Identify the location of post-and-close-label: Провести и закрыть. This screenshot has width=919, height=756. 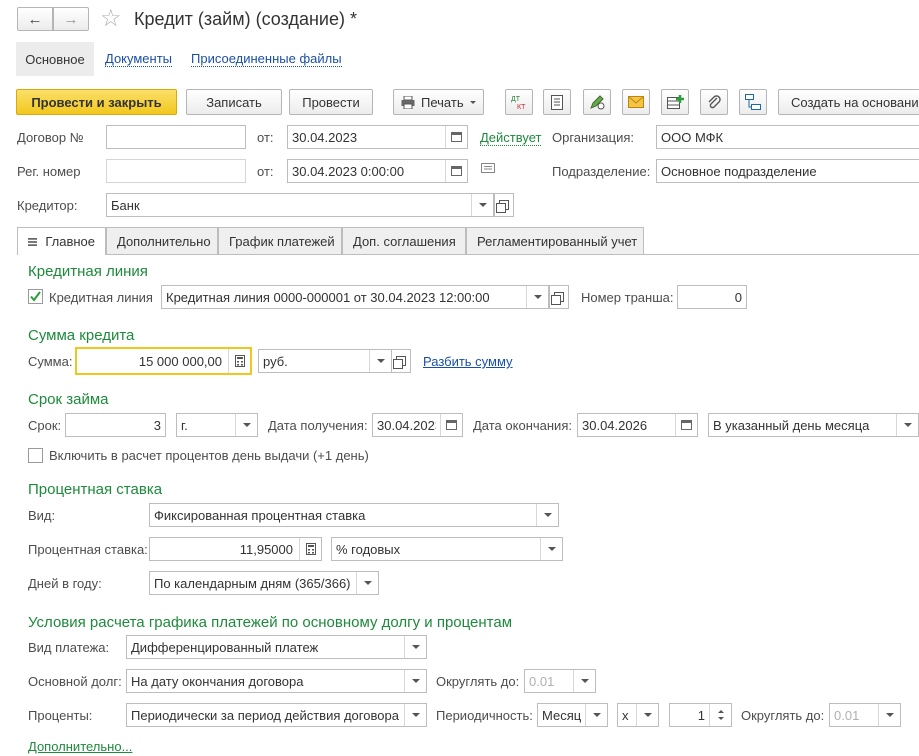
(96, 102).